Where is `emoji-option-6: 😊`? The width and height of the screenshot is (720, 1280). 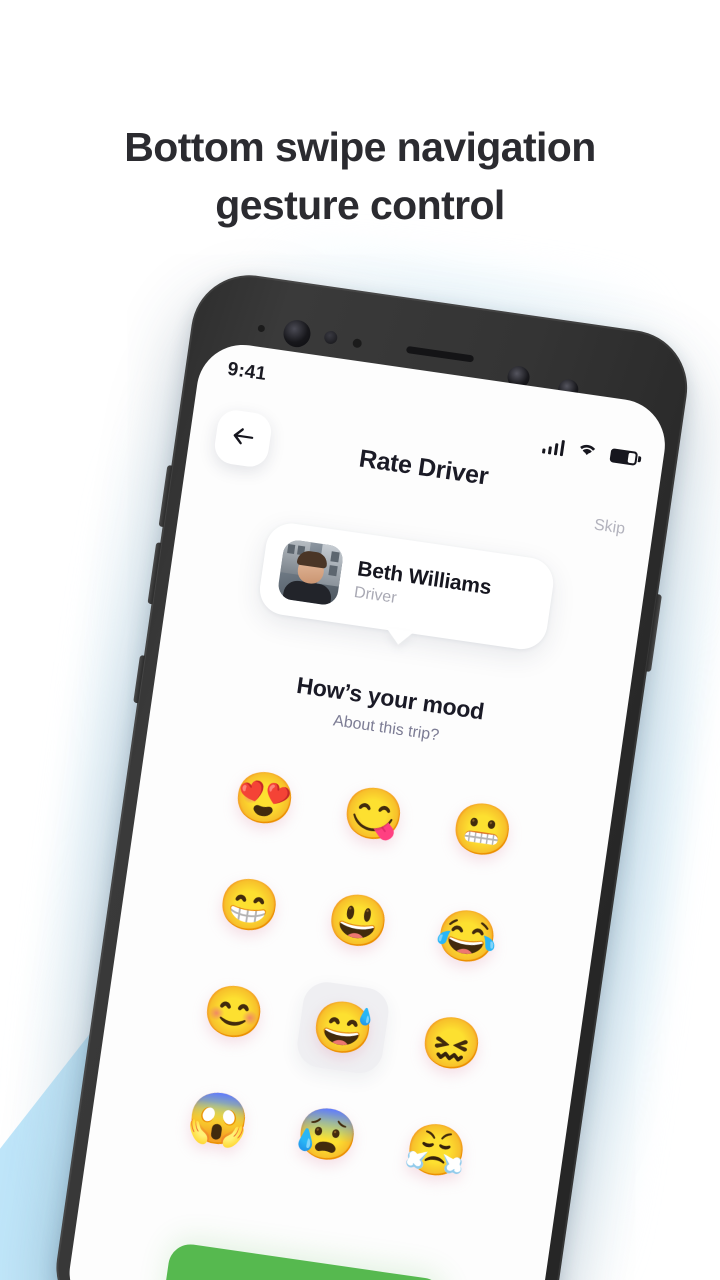
emoji-option-6: 😊 is located at coordinates (233, 1011).